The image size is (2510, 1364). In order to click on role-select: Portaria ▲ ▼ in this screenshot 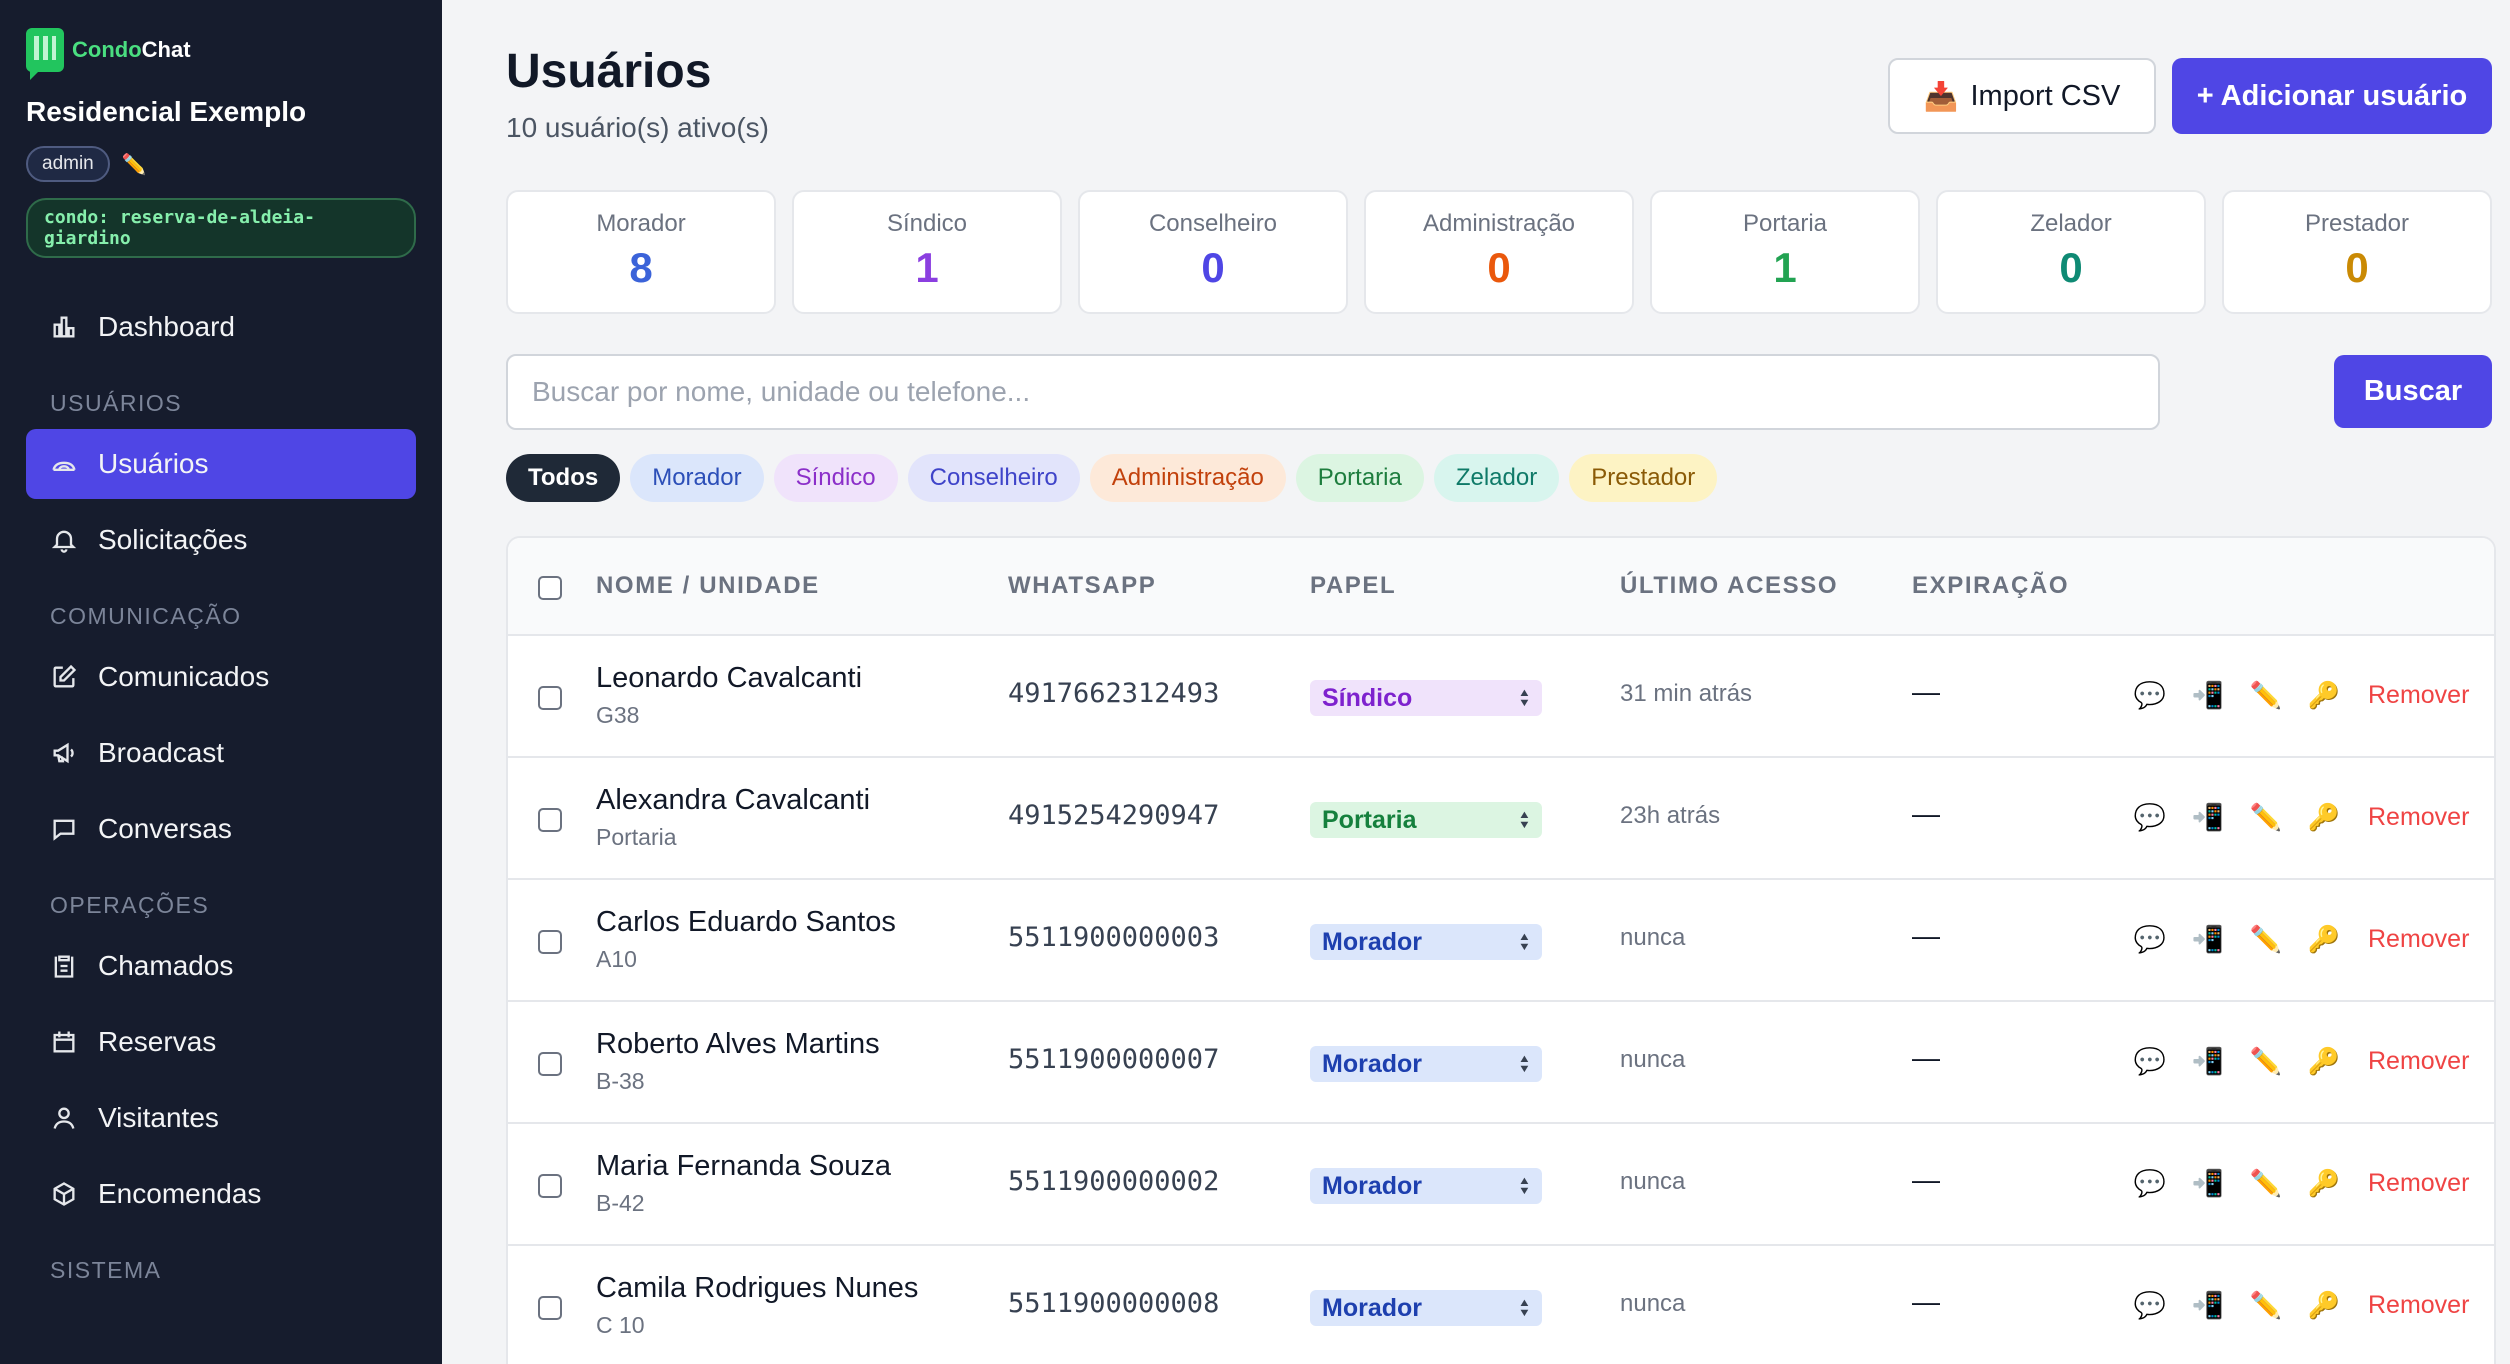, I will do `click(1426, 820)`.